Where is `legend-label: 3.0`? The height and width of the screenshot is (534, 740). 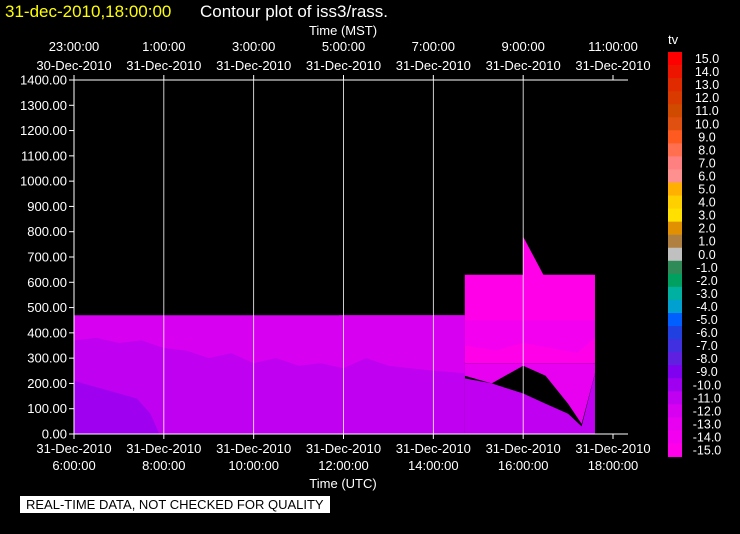
legend-label: 3.0 is located at coordinates (706, 216).